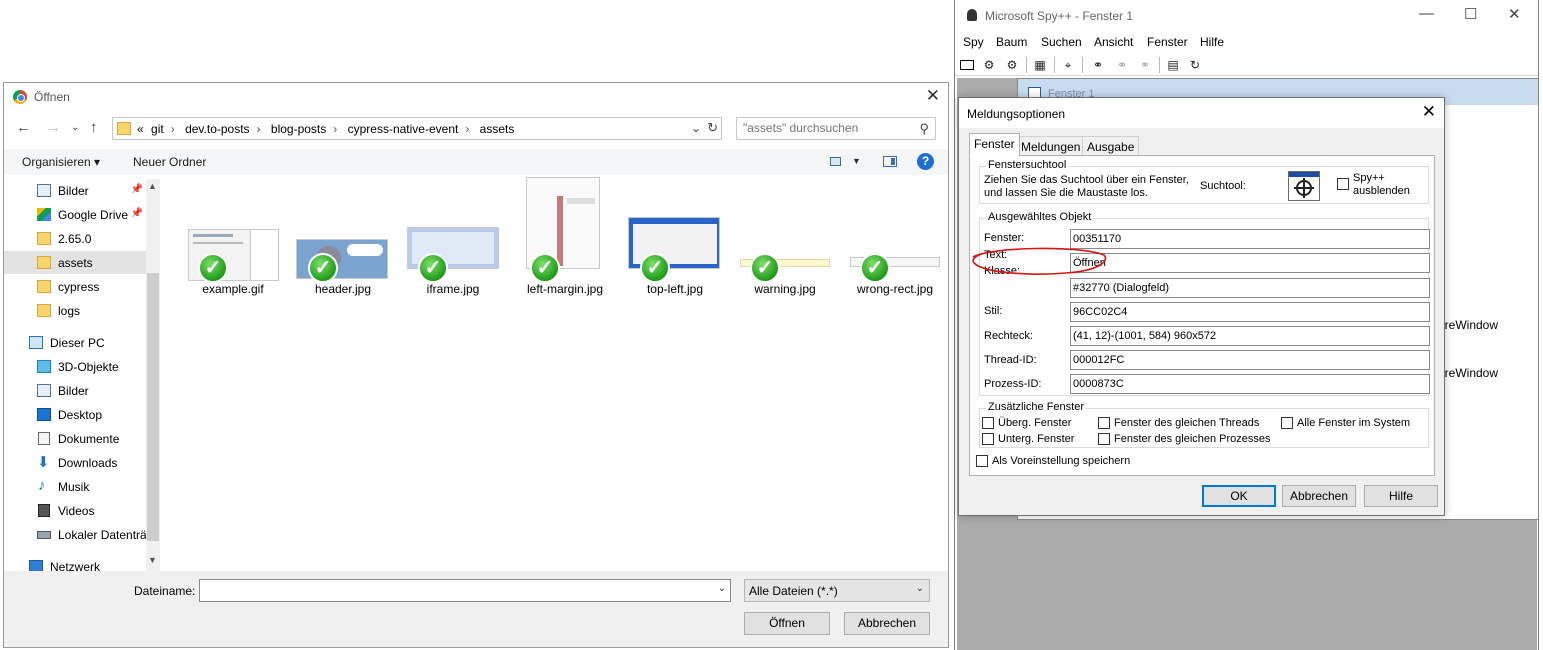 Image resolution: width=1543 pixels, height=650 pixels. Describe the element at coordinates (1304, 186) in the screenshot. I see `finder-tool-icon` at that location.